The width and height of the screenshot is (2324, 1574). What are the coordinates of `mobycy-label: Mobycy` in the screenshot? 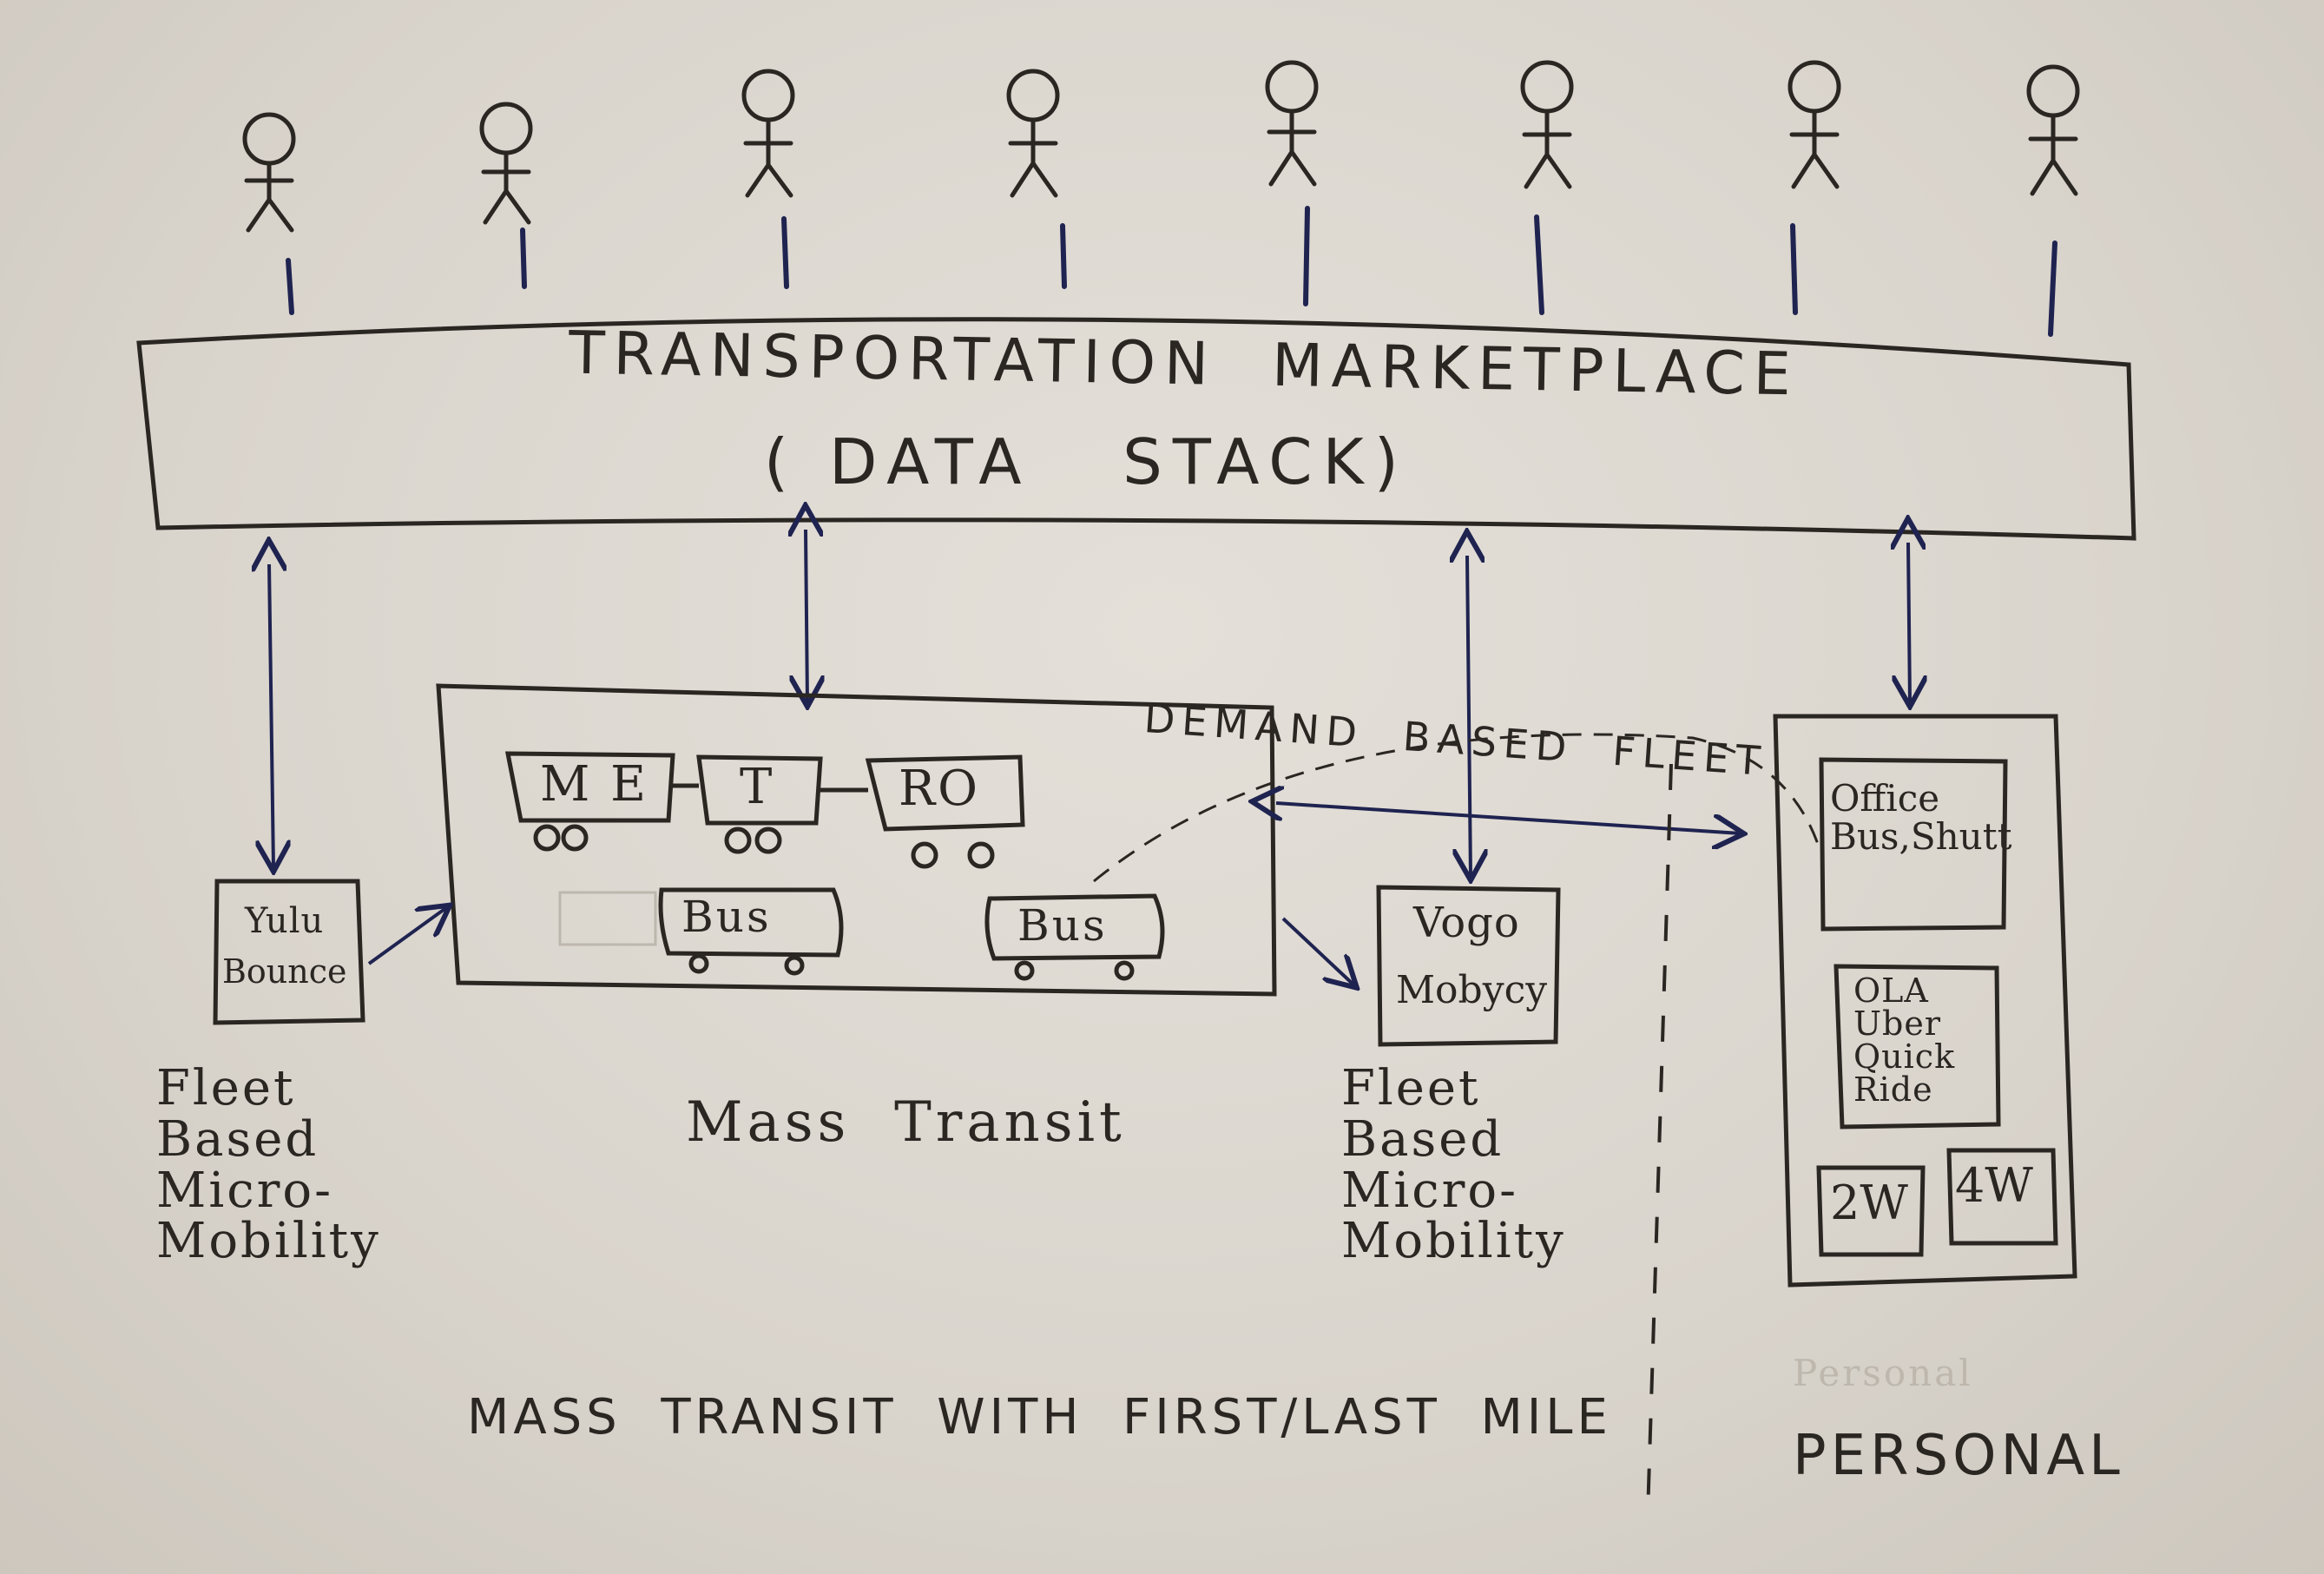 It's located at (1472, 990).